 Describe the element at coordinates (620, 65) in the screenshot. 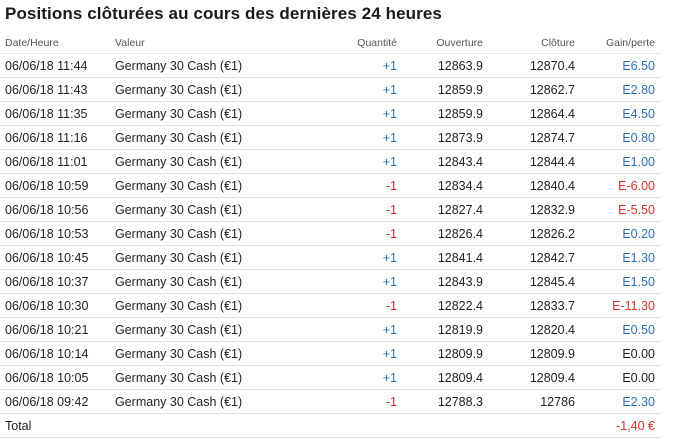

I see `cell-profit-loss: E6.50` at that location.